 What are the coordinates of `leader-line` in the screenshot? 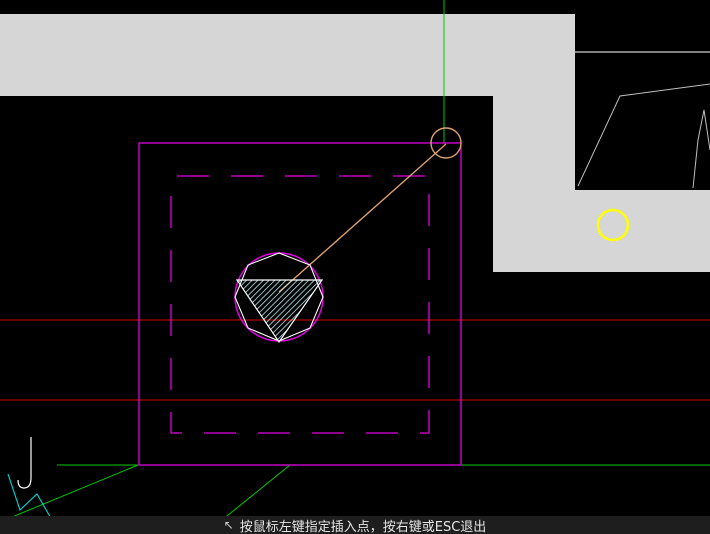 It's located at (362, 218).